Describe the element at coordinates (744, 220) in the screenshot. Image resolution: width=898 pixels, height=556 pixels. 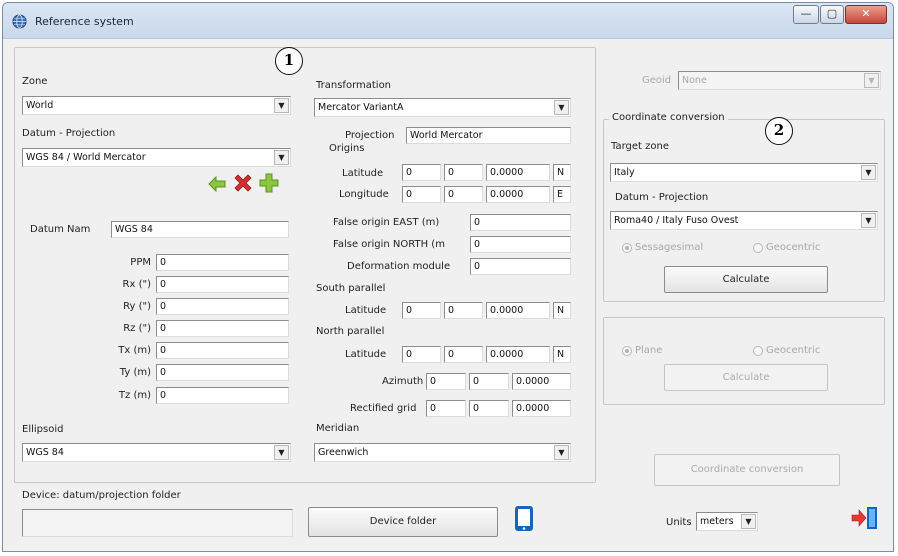
I see `target-datum-projection-select: Roma40 / Italy Fuso Ovest ▼` at that location.